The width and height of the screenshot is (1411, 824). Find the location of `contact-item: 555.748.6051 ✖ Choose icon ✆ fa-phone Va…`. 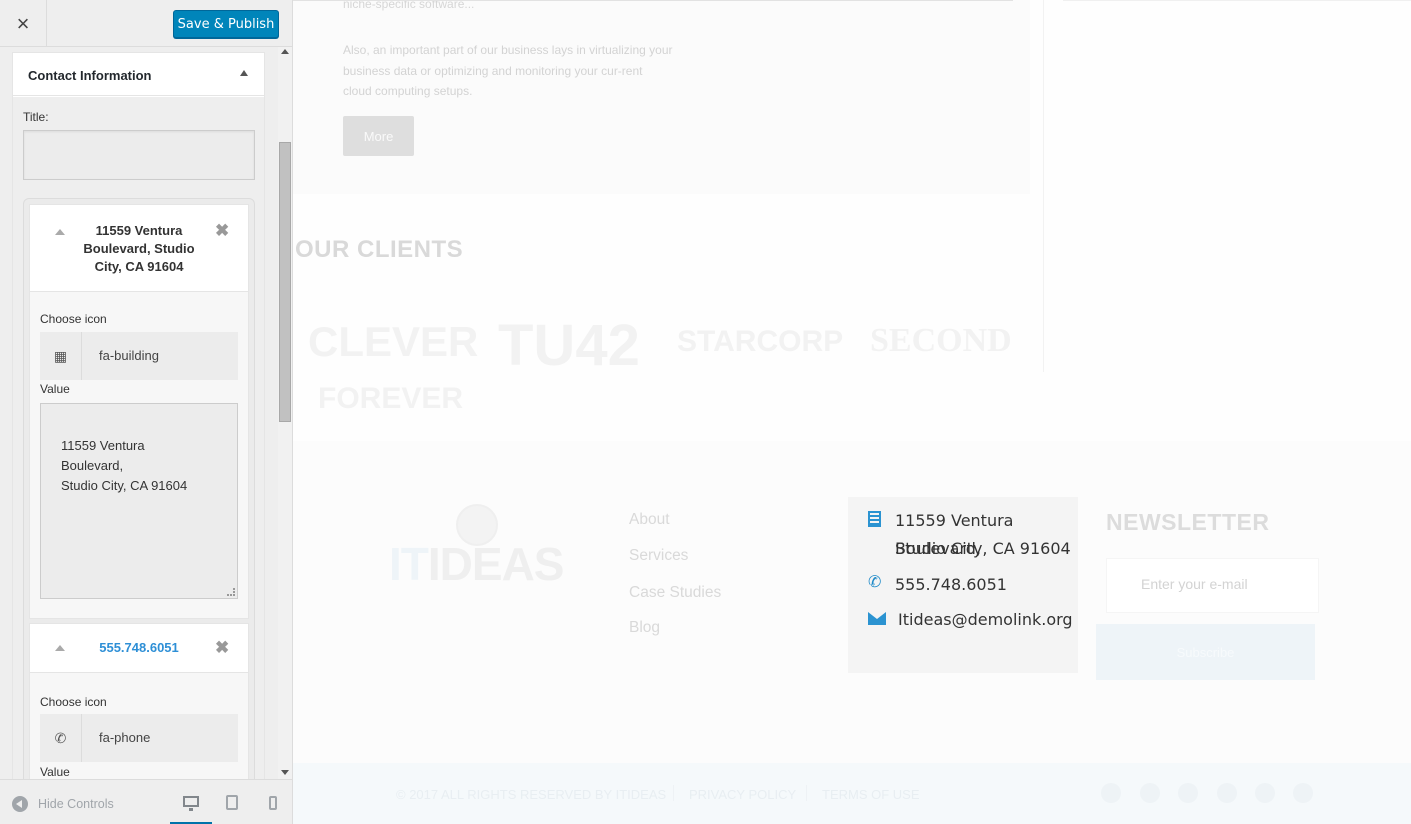

contact-item: 555.748.6051 ✖ Choose icon ✆ fa-phone Va… is located at coordinates (139, 701).